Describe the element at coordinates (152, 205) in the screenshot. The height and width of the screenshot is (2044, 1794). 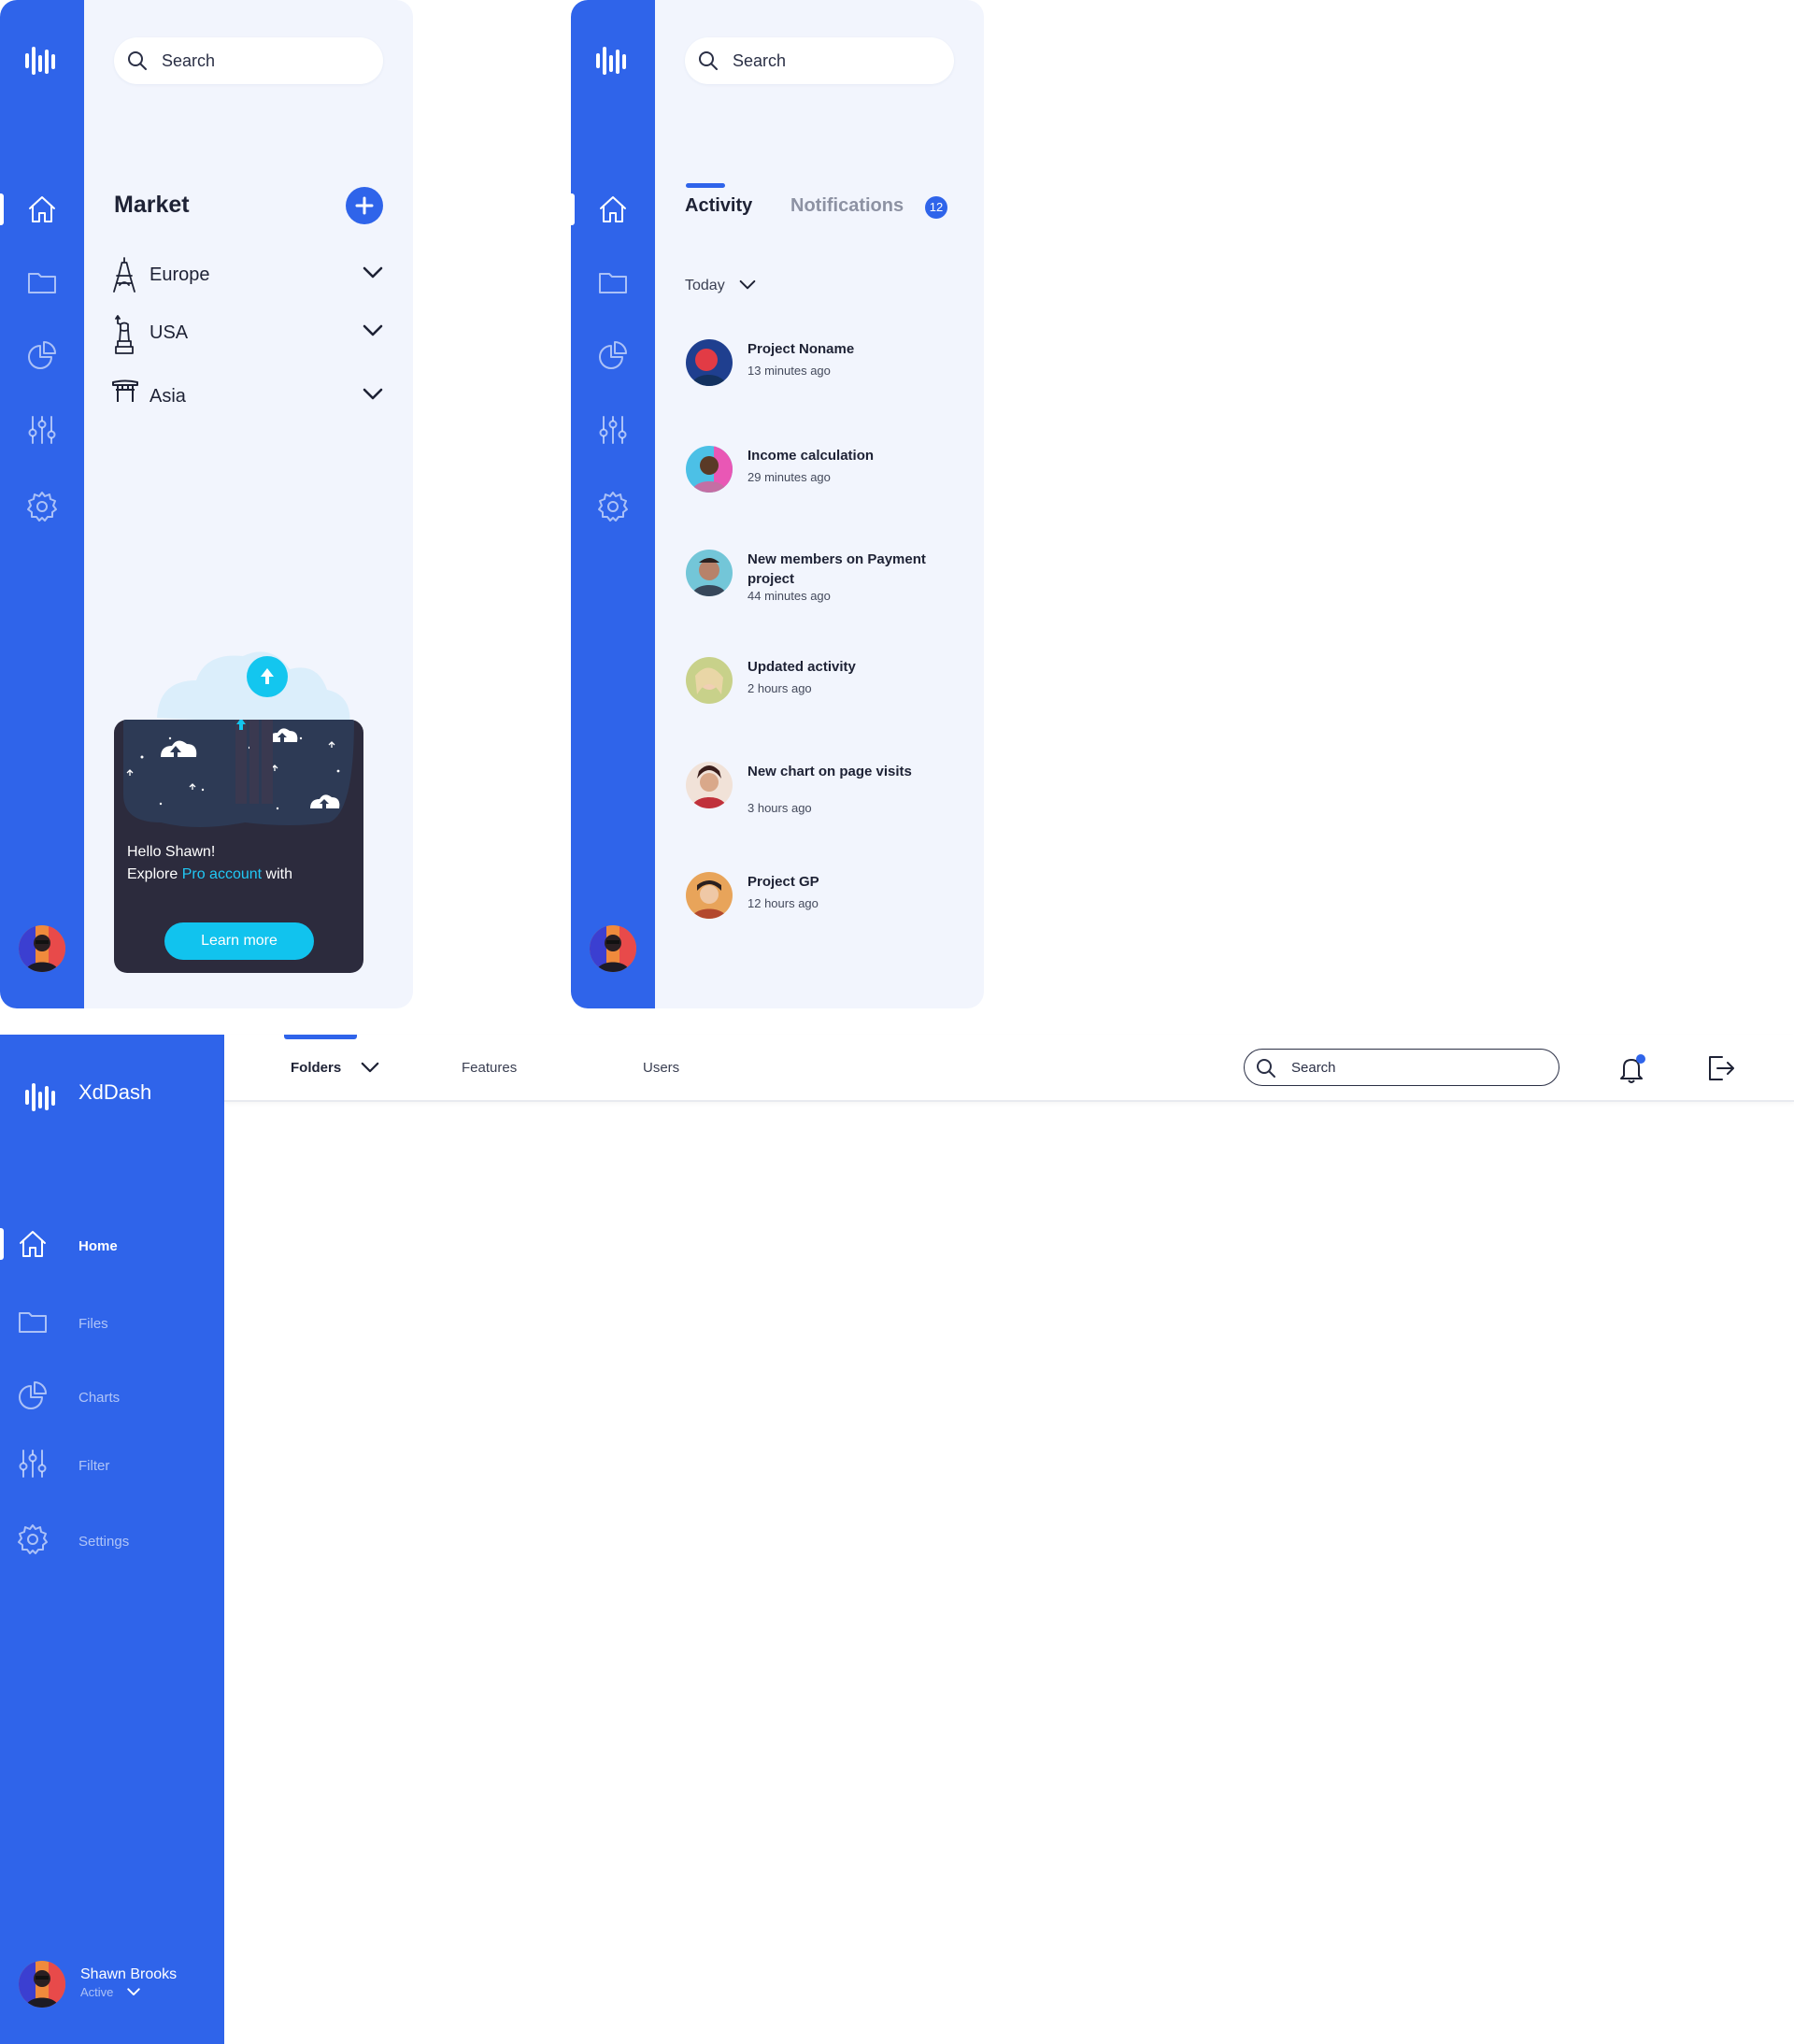
I see `page-title: Market` at that location.